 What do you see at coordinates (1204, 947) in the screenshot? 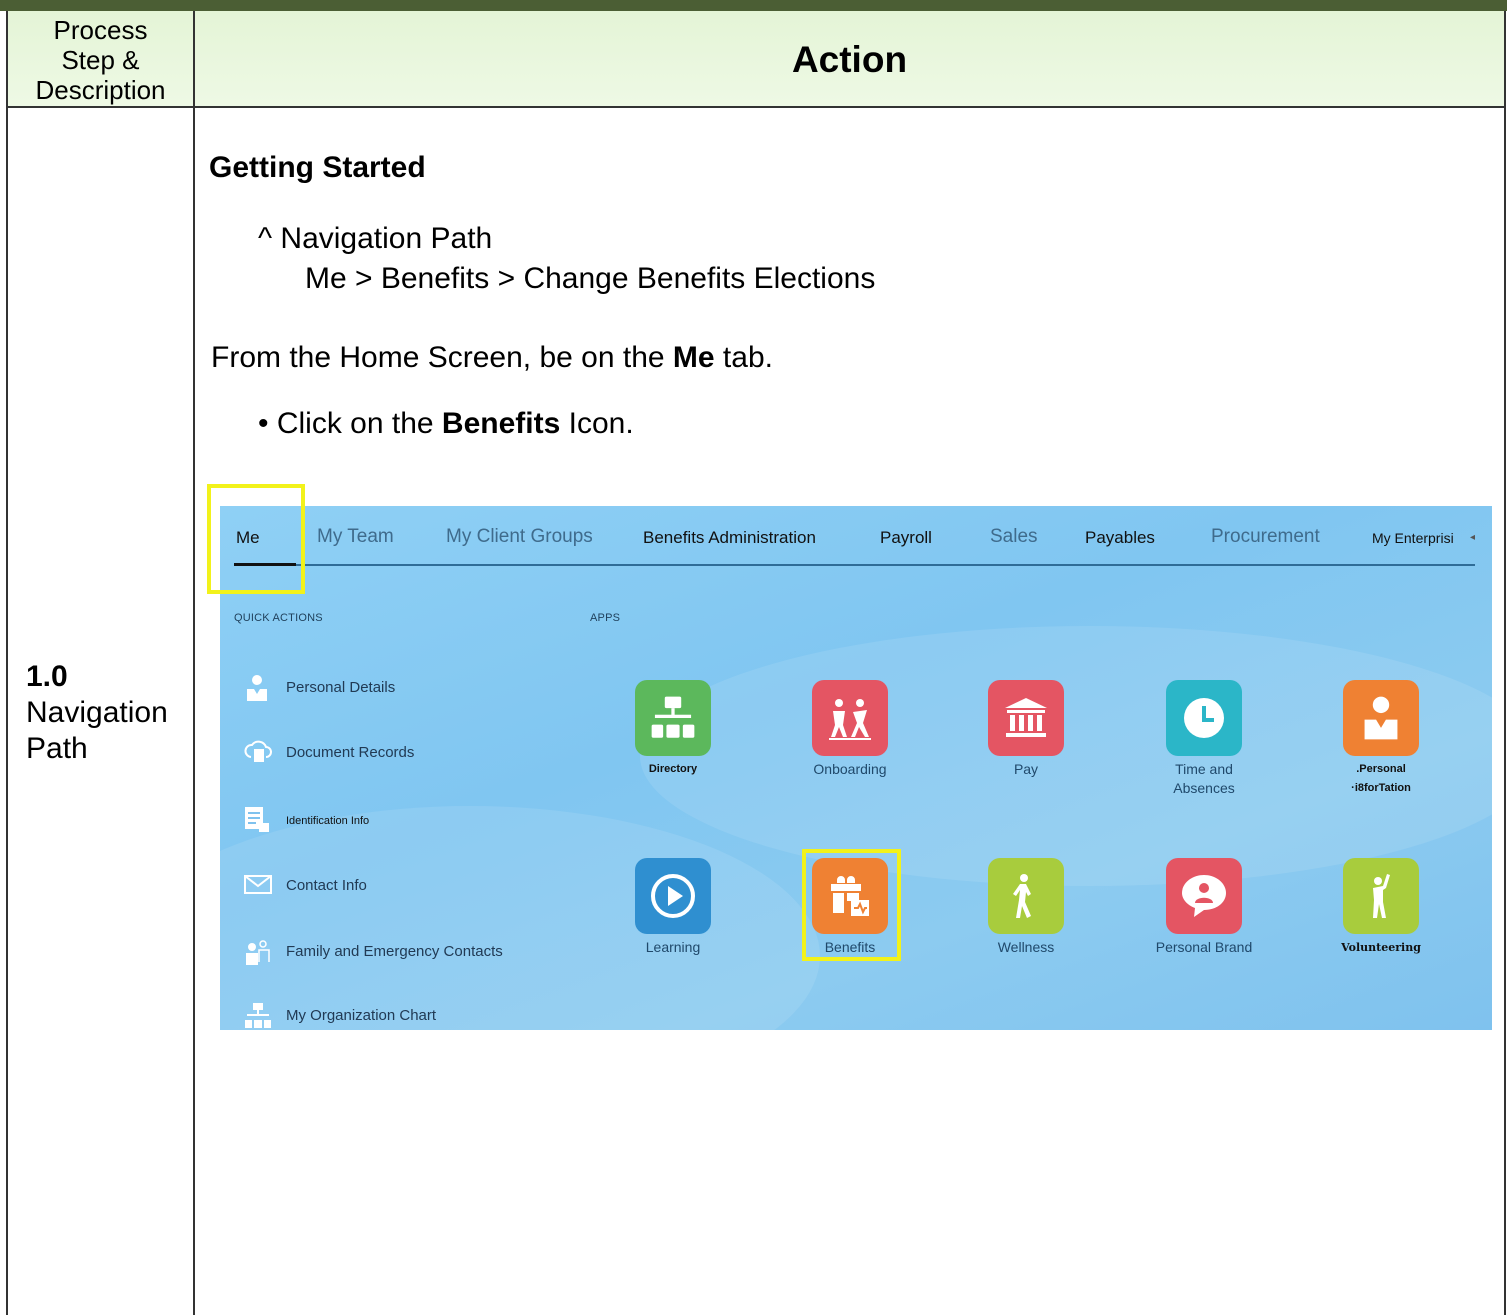
I see `app-label: Personal Brand` at bounding box center [1204, 947].